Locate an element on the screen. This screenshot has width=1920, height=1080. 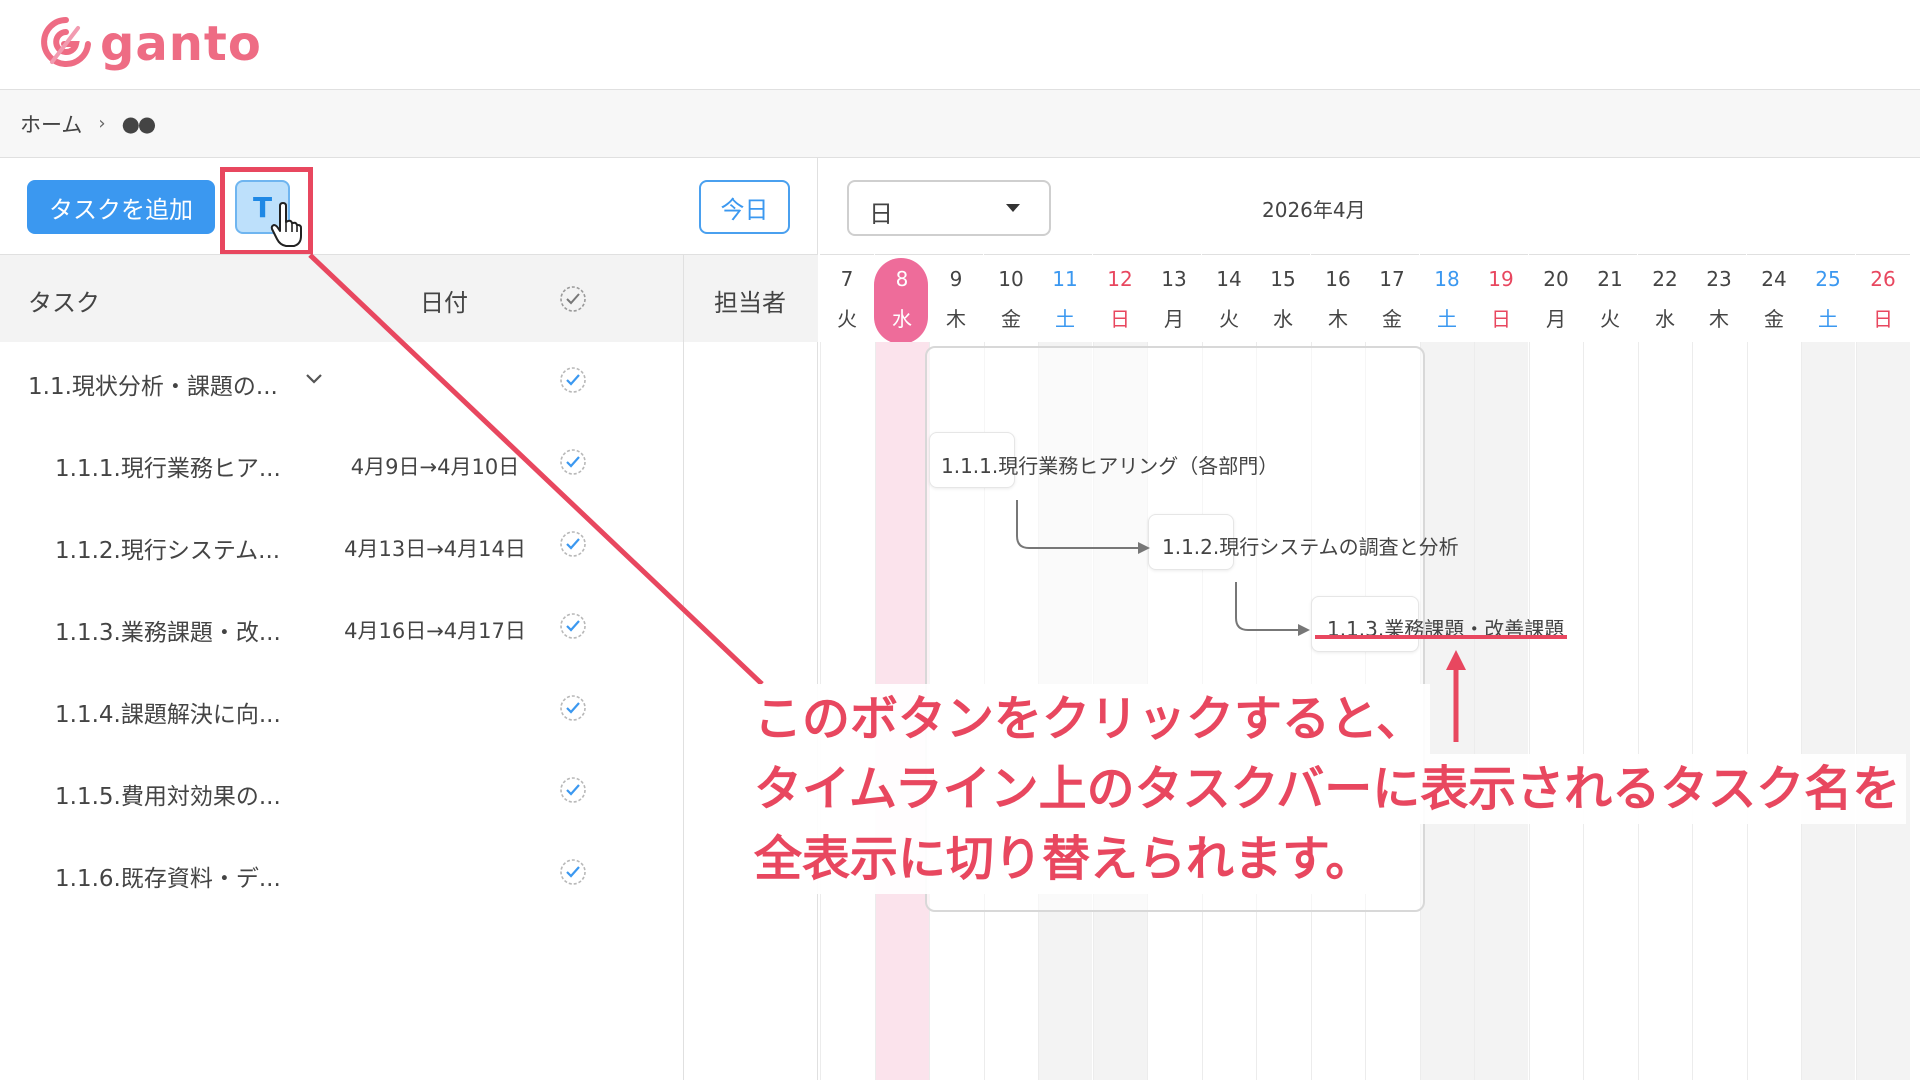
task-row: 1.1.1.現行業務ヒア... 4月9日→4月10日 is located at coordinates (341, 464).